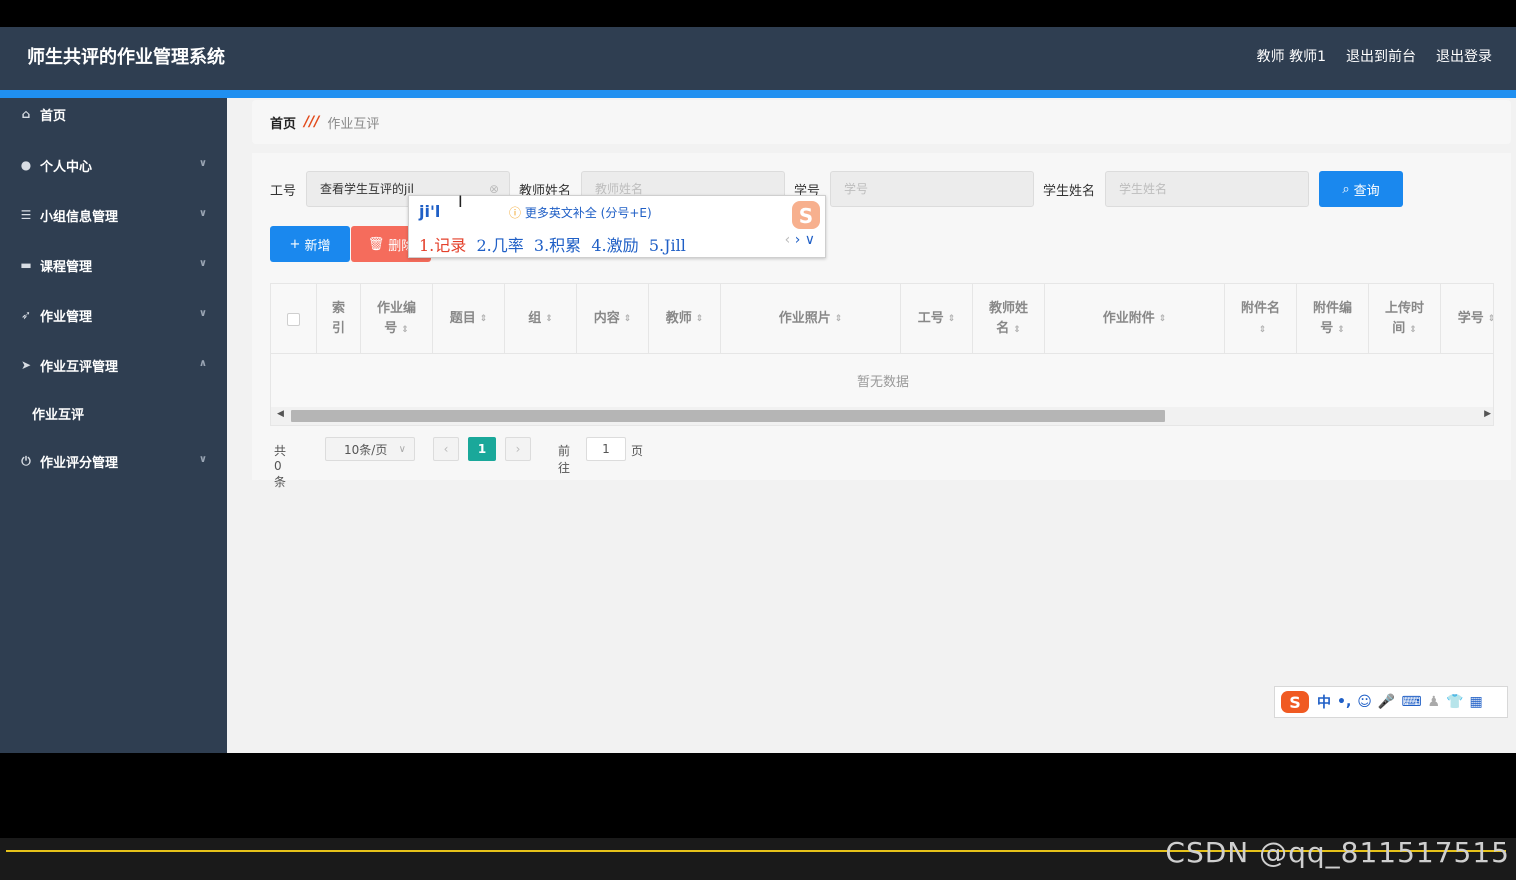 The width and height of the screenshot is (1516, 880). Describe the element at coordinates (811, 319) in the screenshot. I see `col-header: 作业照片 ⇕` at that location.